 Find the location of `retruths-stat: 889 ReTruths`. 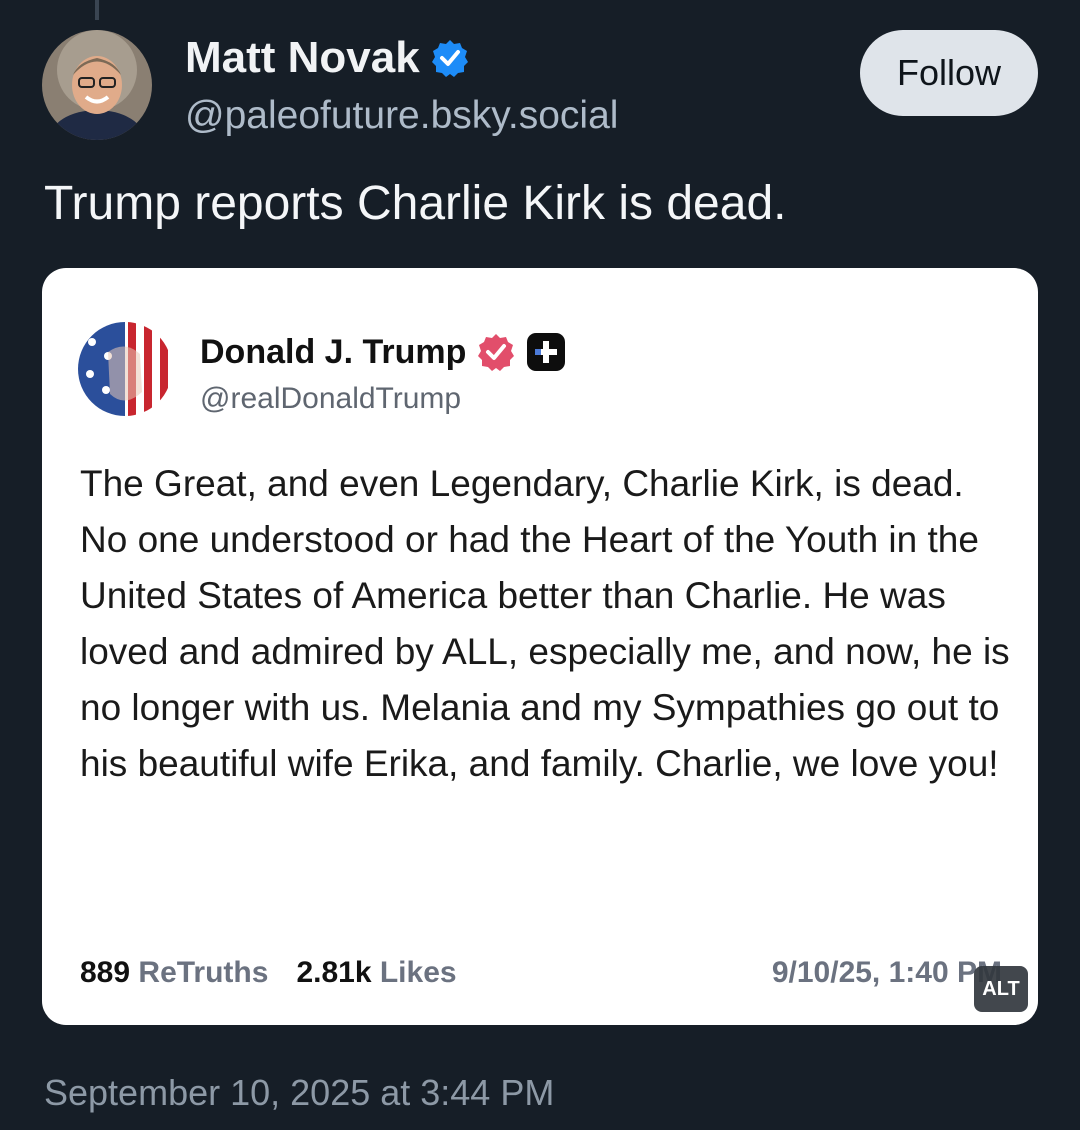

retruths-stat: 889 ReTruths is located at coordinates (174, 973).